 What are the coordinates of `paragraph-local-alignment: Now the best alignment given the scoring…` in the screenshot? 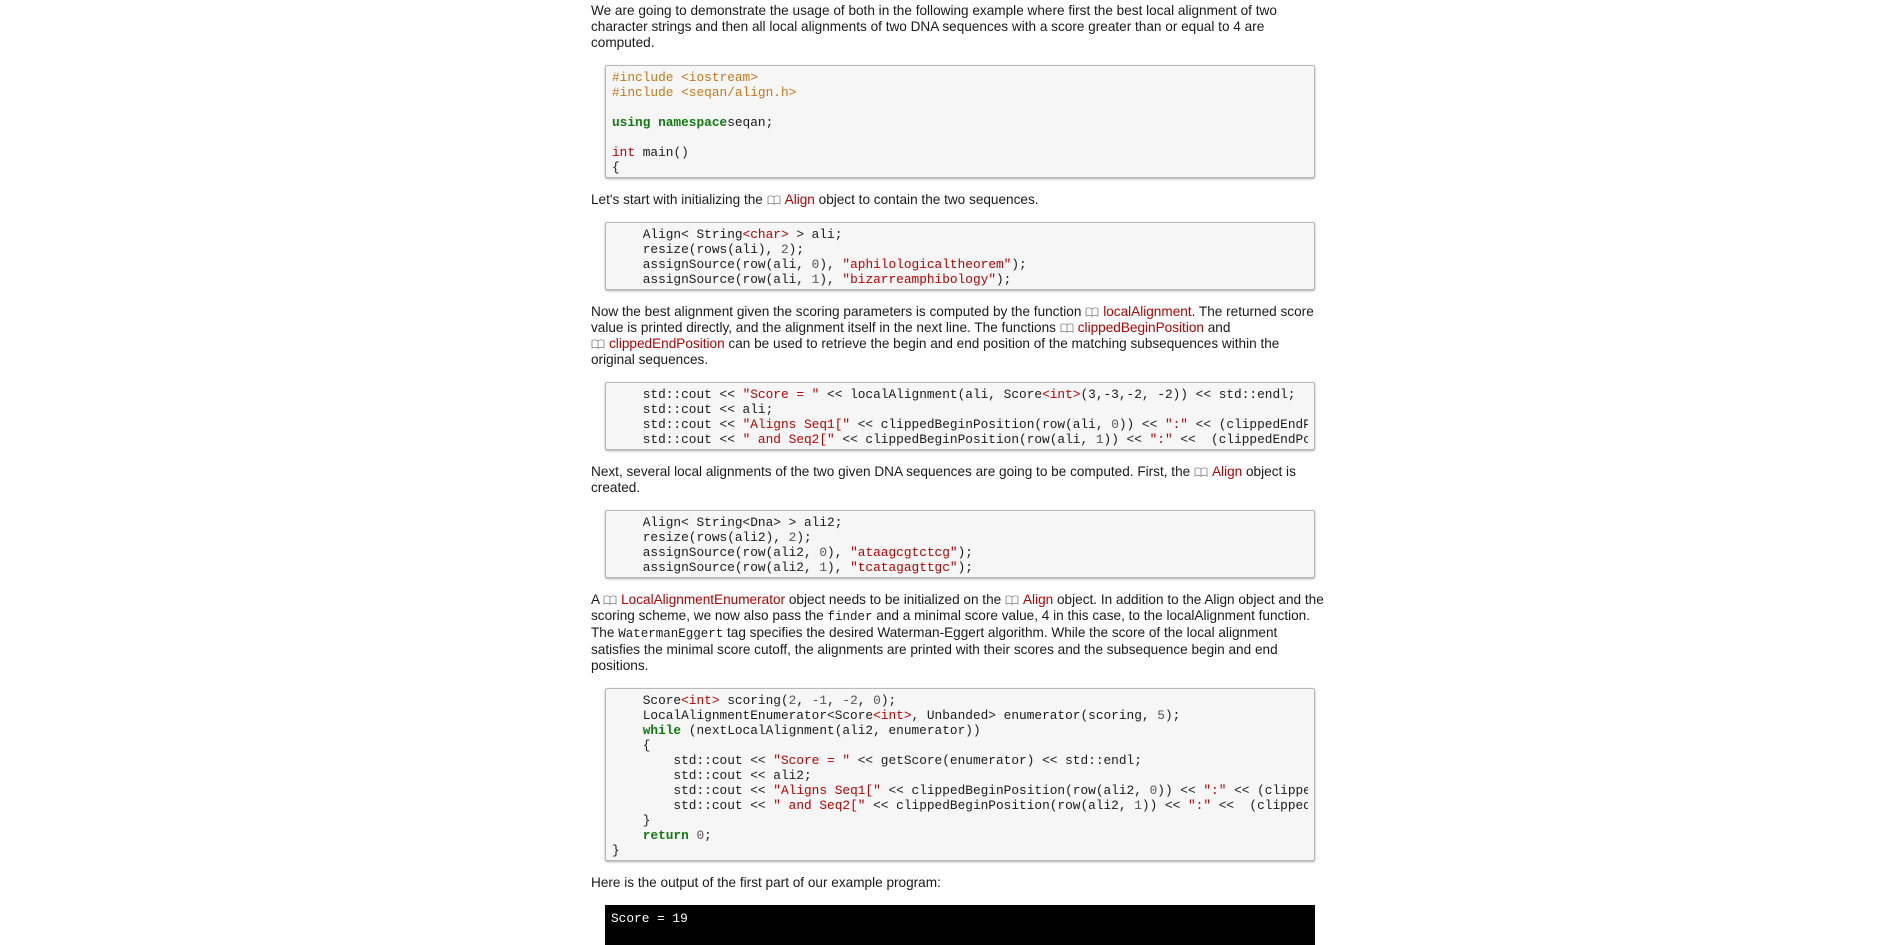 It's located at (952, 335).